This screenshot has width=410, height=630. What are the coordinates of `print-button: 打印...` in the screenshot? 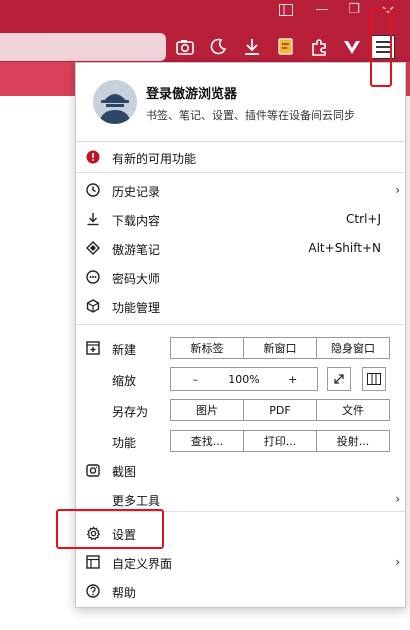 It's located at (280, 441).